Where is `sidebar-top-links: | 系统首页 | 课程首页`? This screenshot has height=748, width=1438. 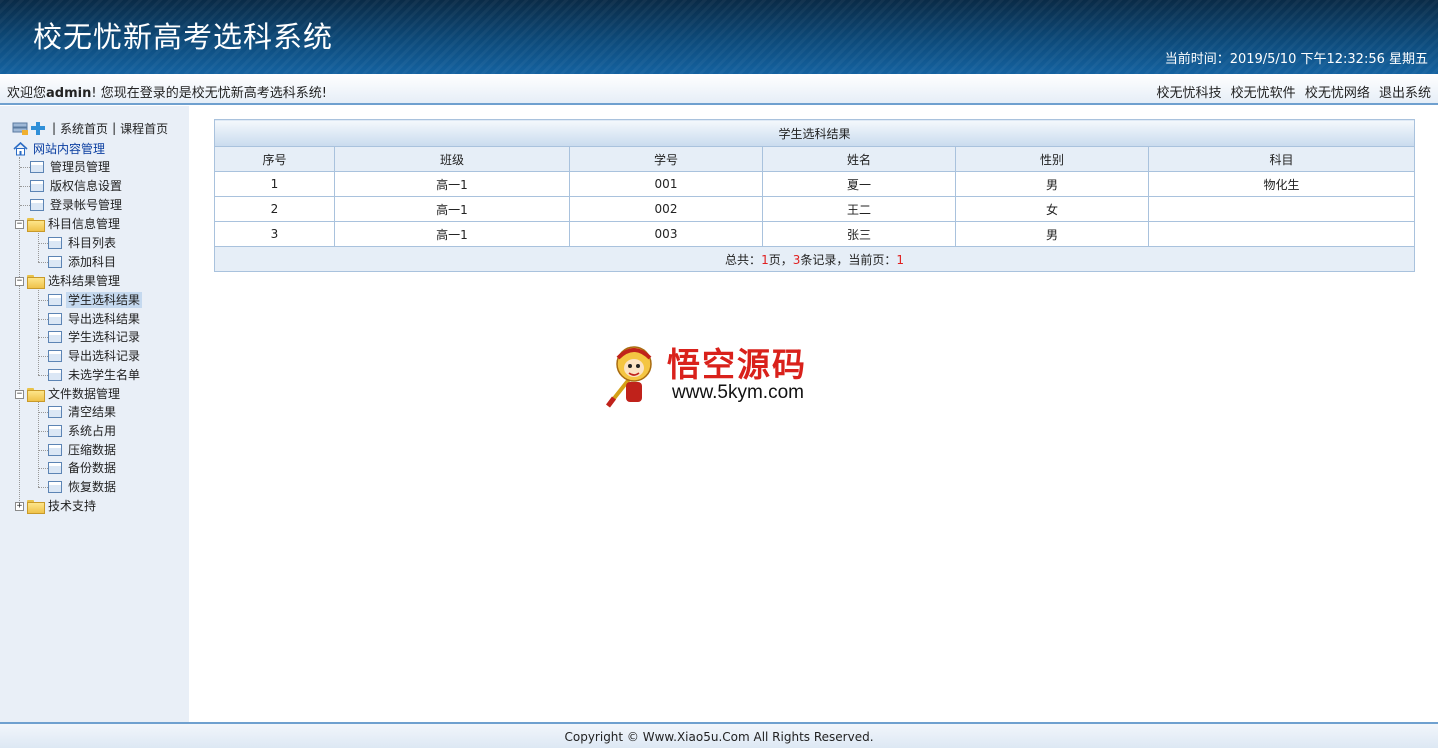
sidebar-top-links: | 系统首页 | 课程首页 is located at coordinates (90, 128).